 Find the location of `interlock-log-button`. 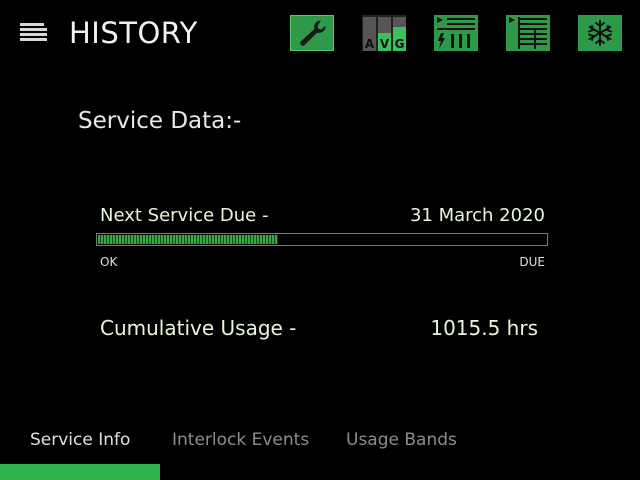

interlock-log-button is located at coordinates (456, 33).